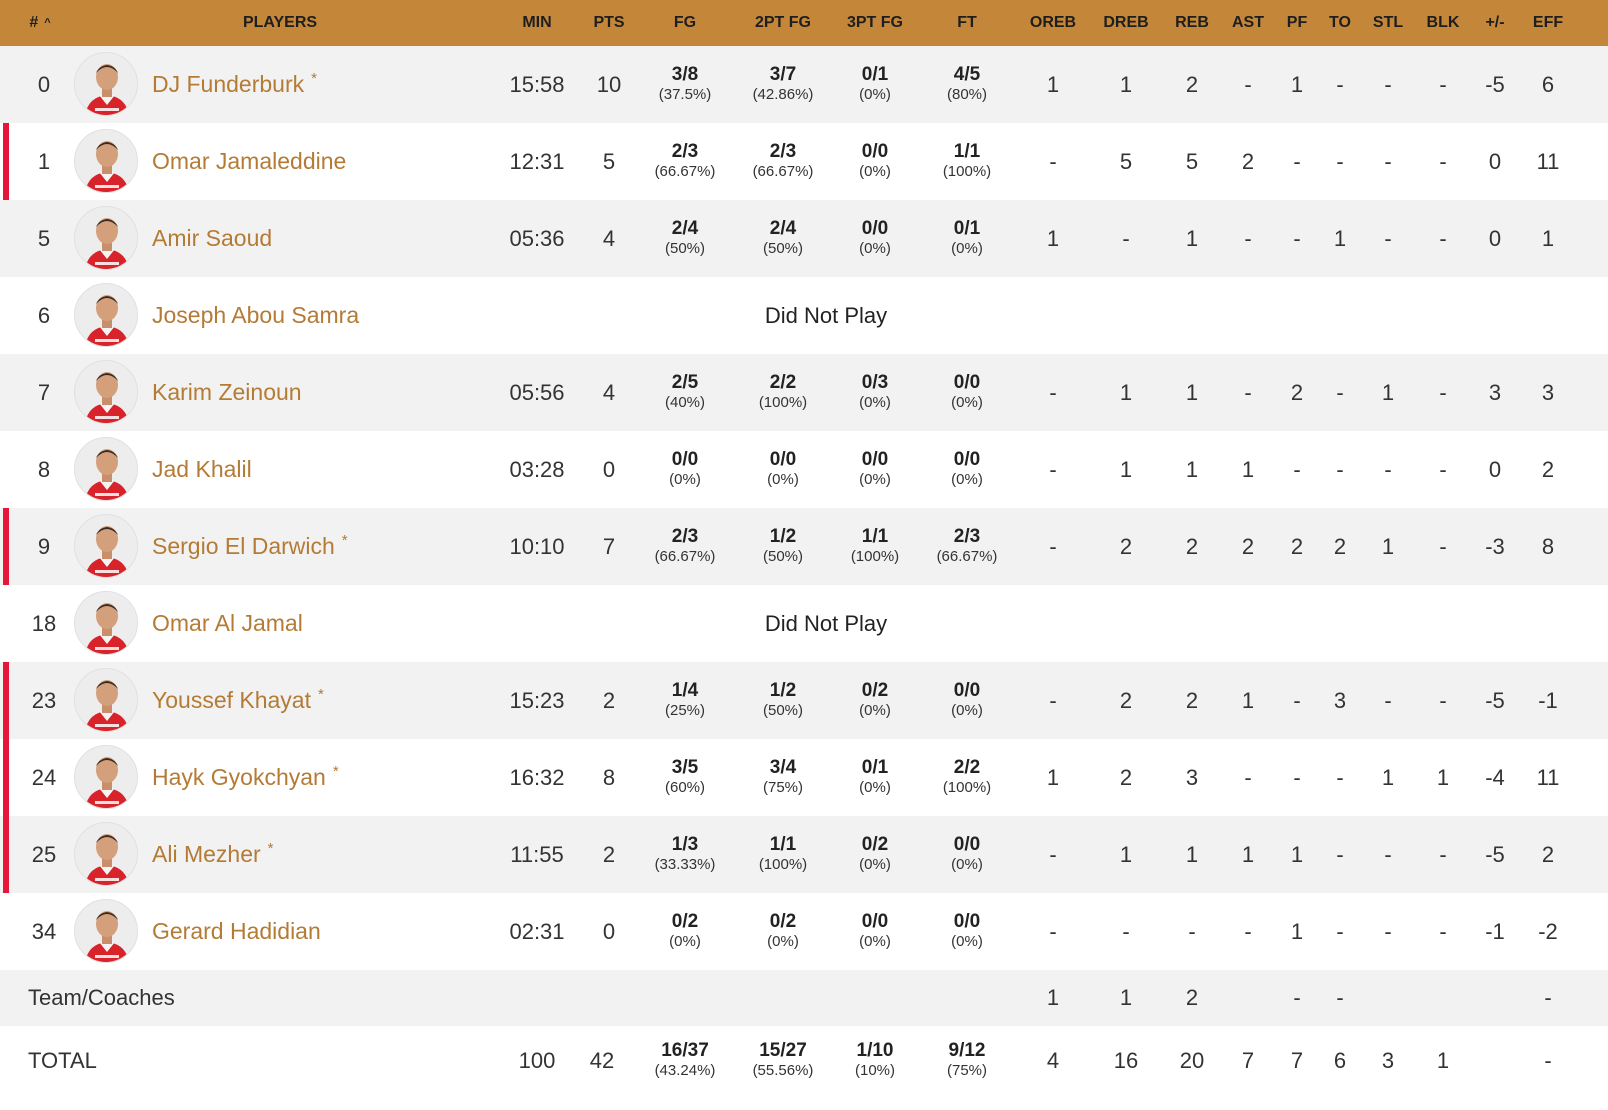 Image resolution: width=1608 pixels, height=1110 pixels. What do you see at coordinates (44, 392) in the screenshot?
I see `player-number: 7` at bounding box center [44, 392].